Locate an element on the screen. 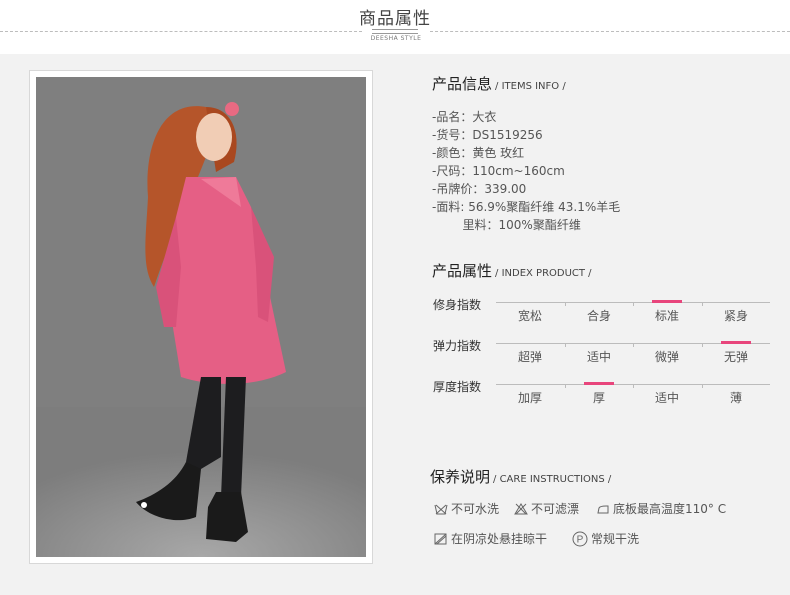 This screenshot has width=790, height=595. items-info-subtitle: / ITEMS INFO / is located at coordinates (530, 86).